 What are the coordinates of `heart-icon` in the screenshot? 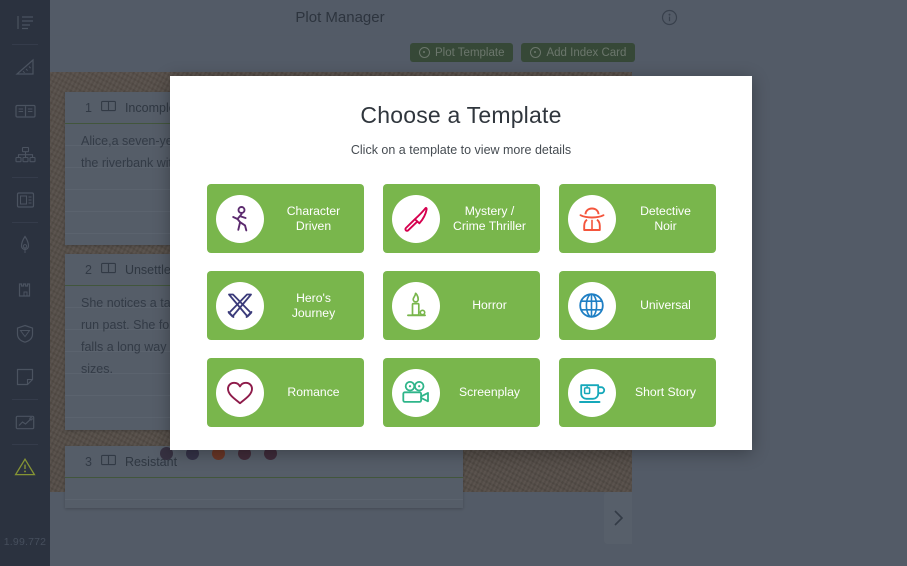 It's located at (239, 392).